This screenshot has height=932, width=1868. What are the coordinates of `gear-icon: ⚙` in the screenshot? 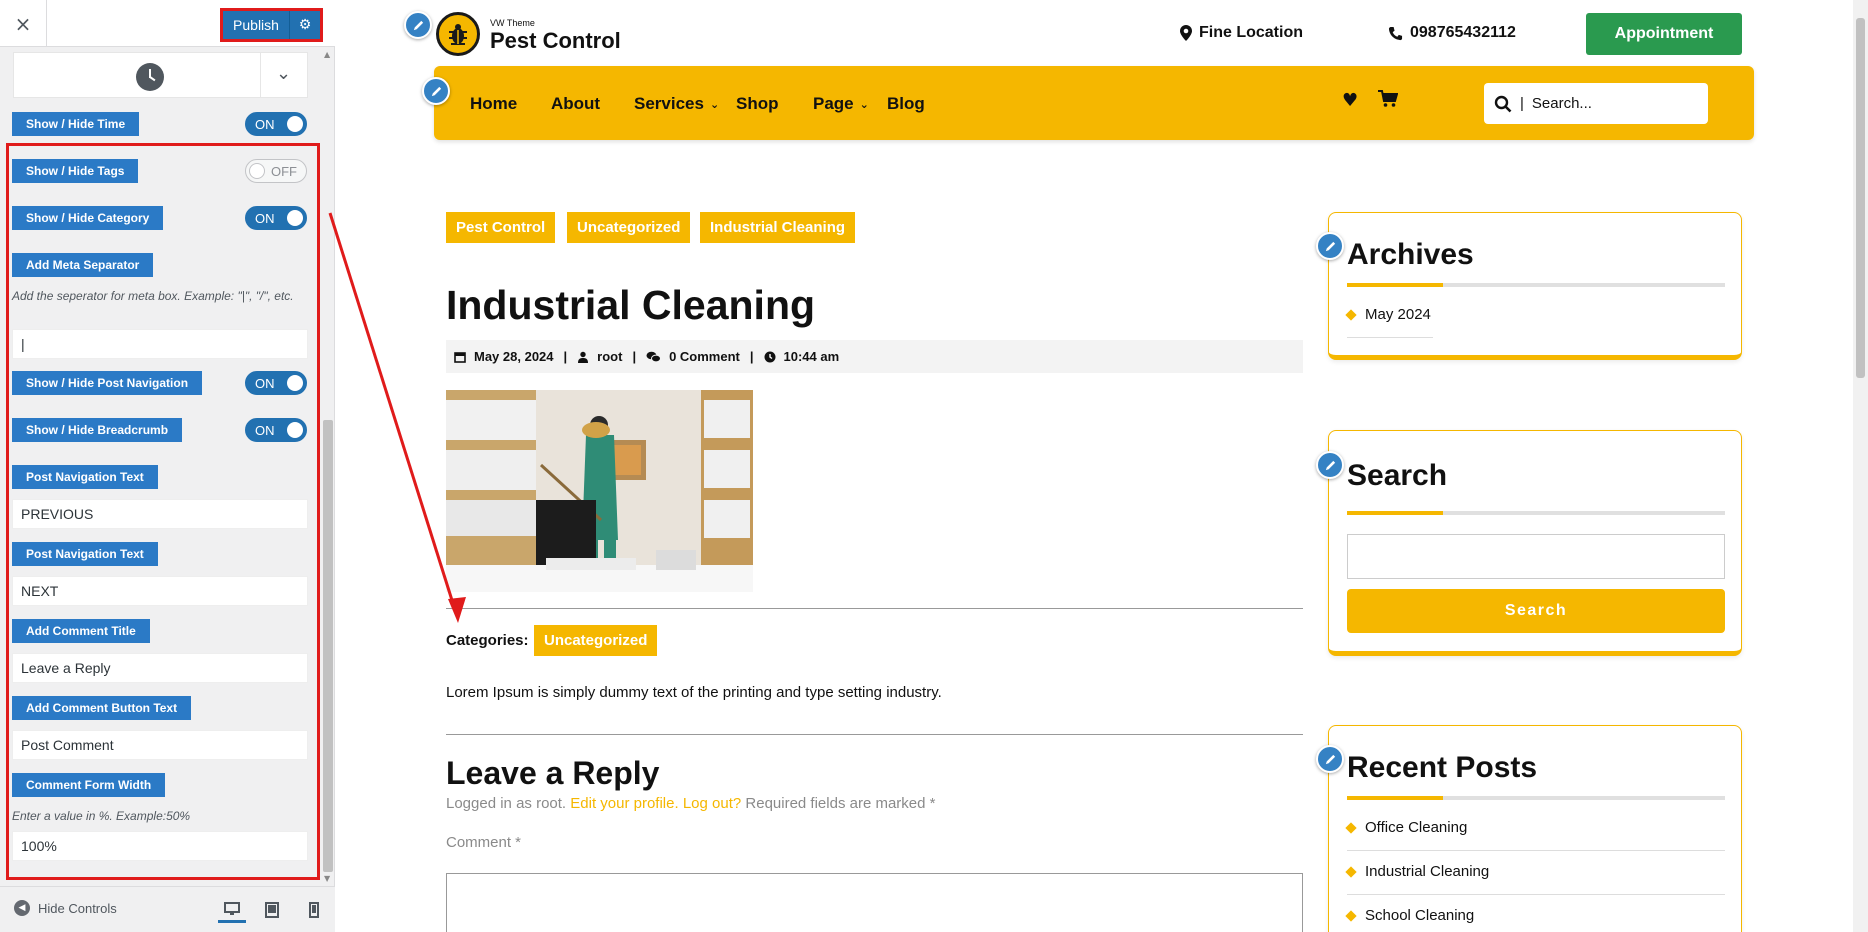 It's located at (305, 25).